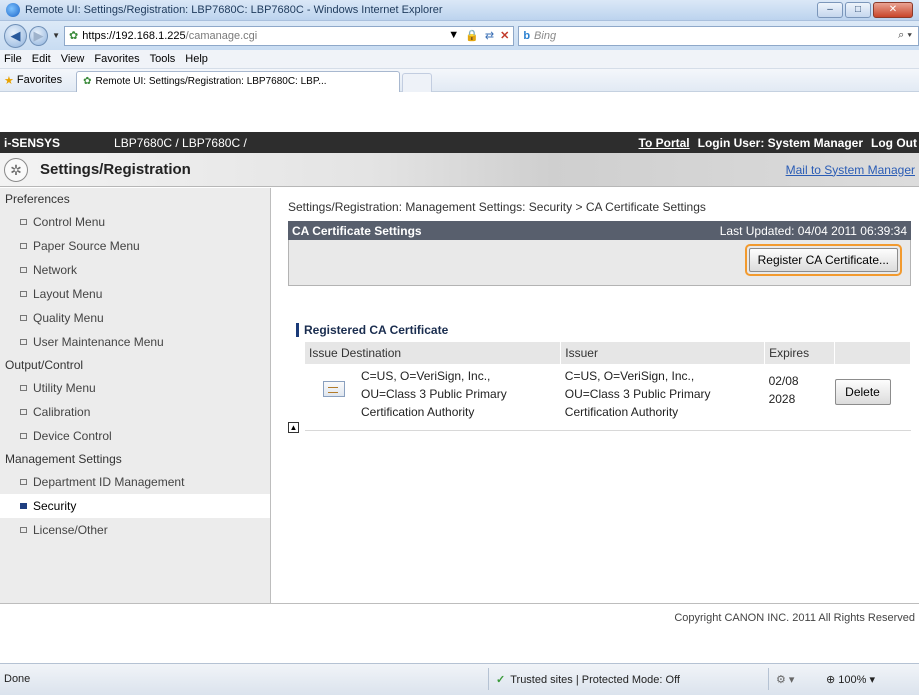 This screenshot has height=695, width=919. Describe the element at coordinates (768, 679) in the screenshot. I see `status-separator` at that location.